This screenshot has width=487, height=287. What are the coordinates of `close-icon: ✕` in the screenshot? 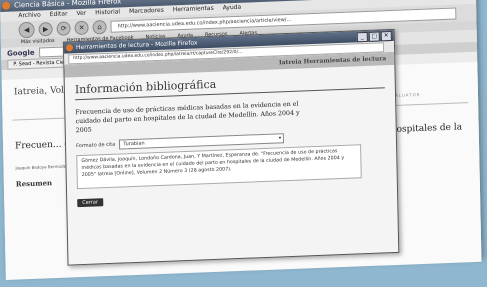 It's located at (386, 36).